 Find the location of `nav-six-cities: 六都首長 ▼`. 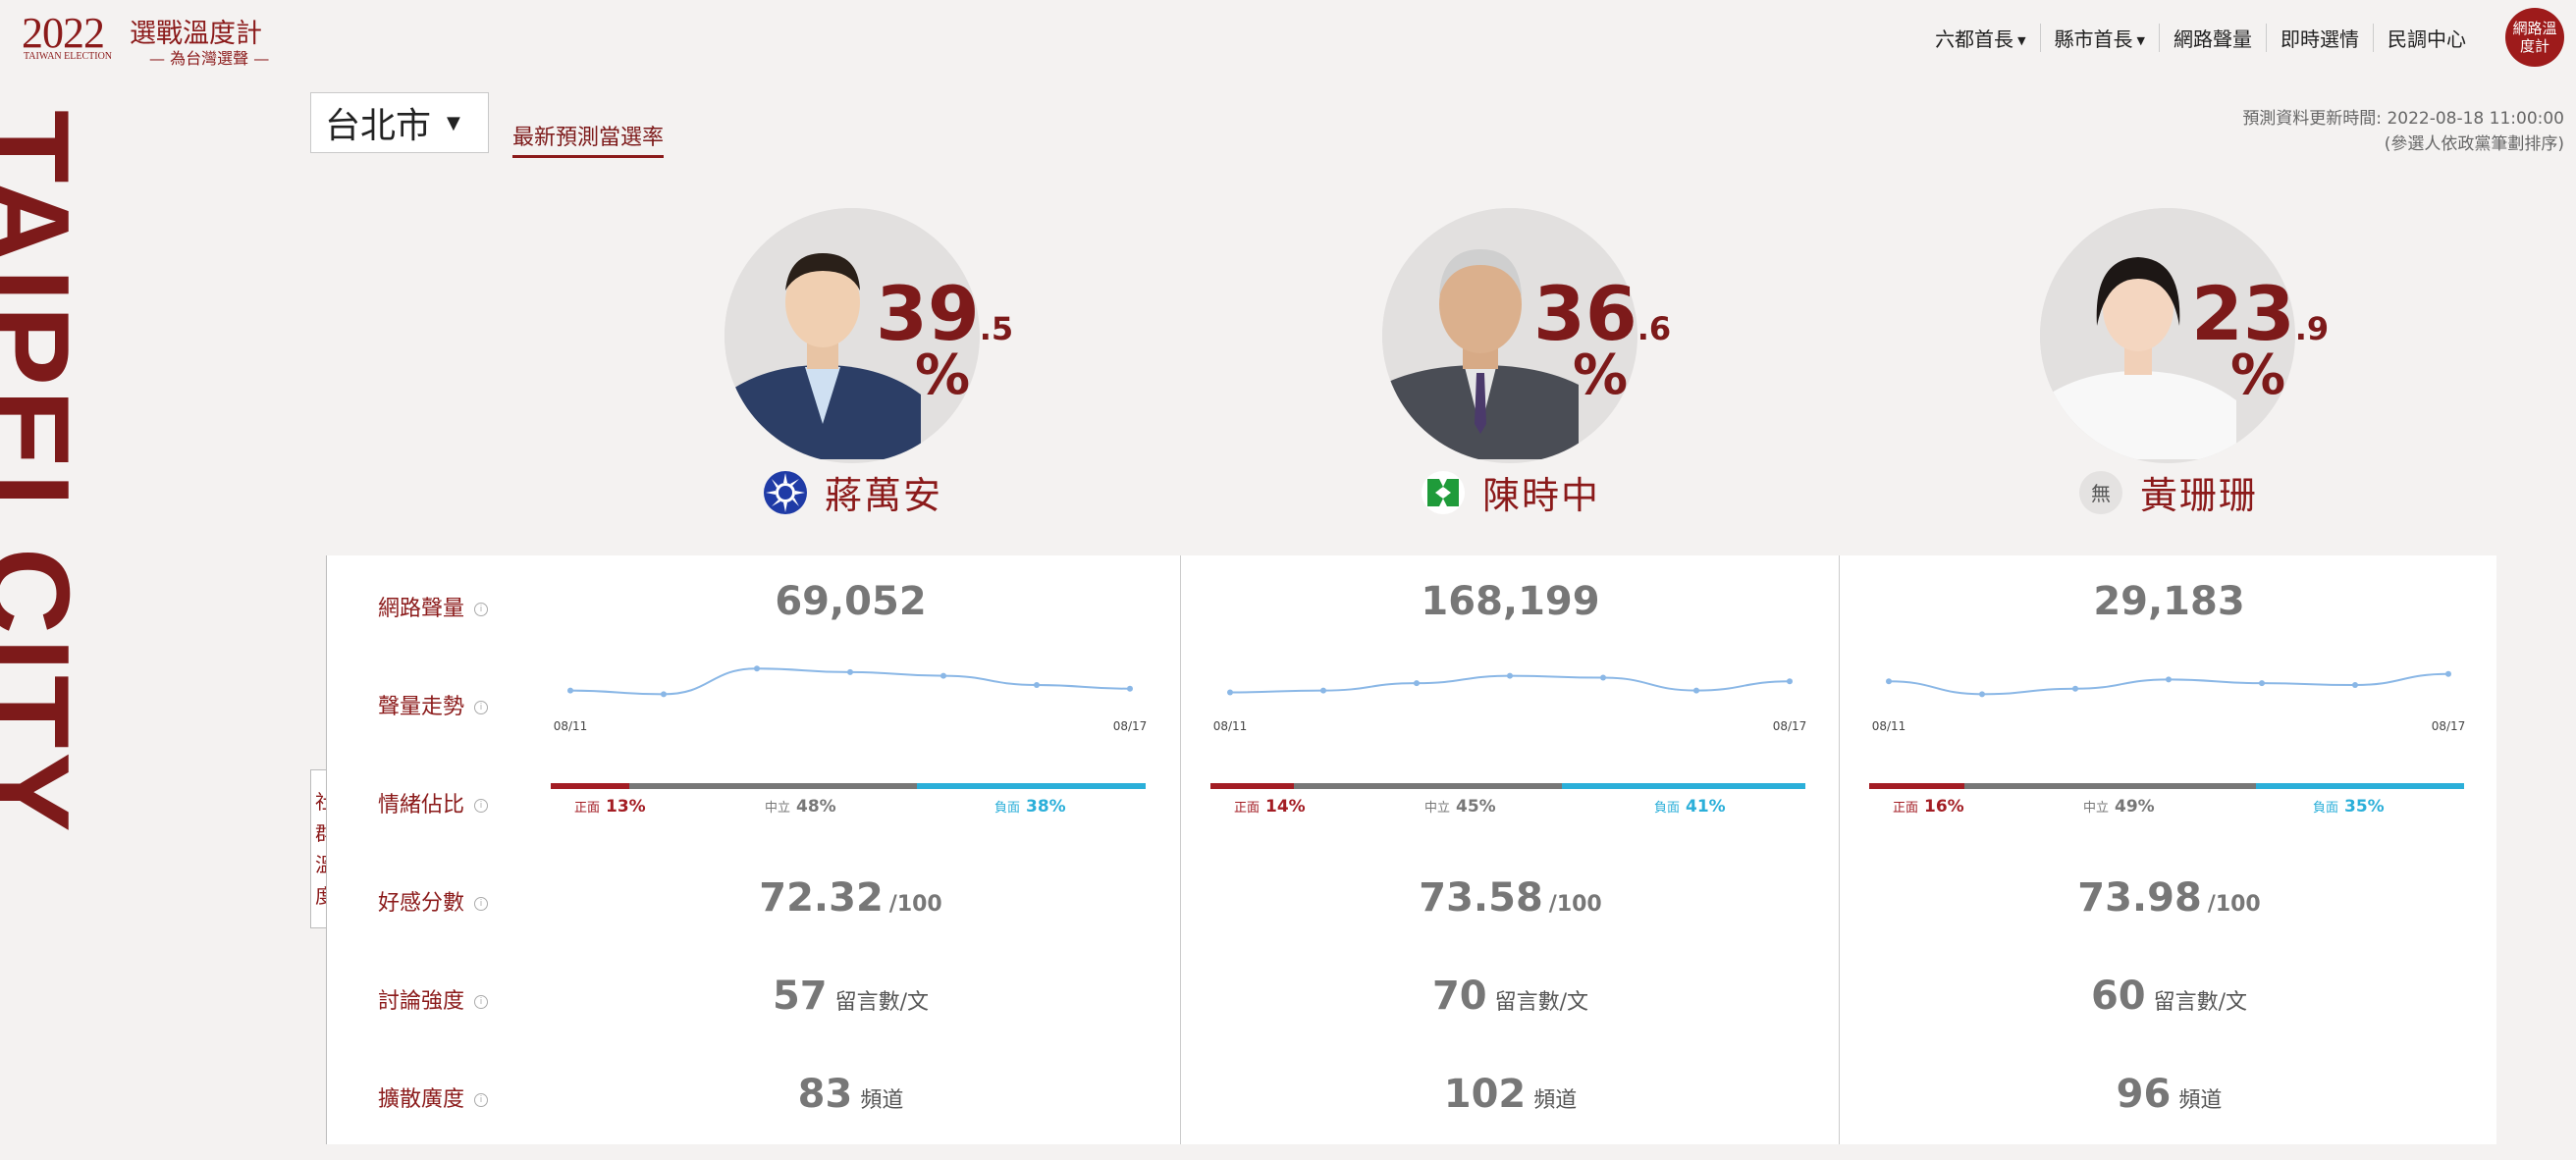

nav-six-cities: 六都首長 ▼ is located at coordinates (1980, 38).